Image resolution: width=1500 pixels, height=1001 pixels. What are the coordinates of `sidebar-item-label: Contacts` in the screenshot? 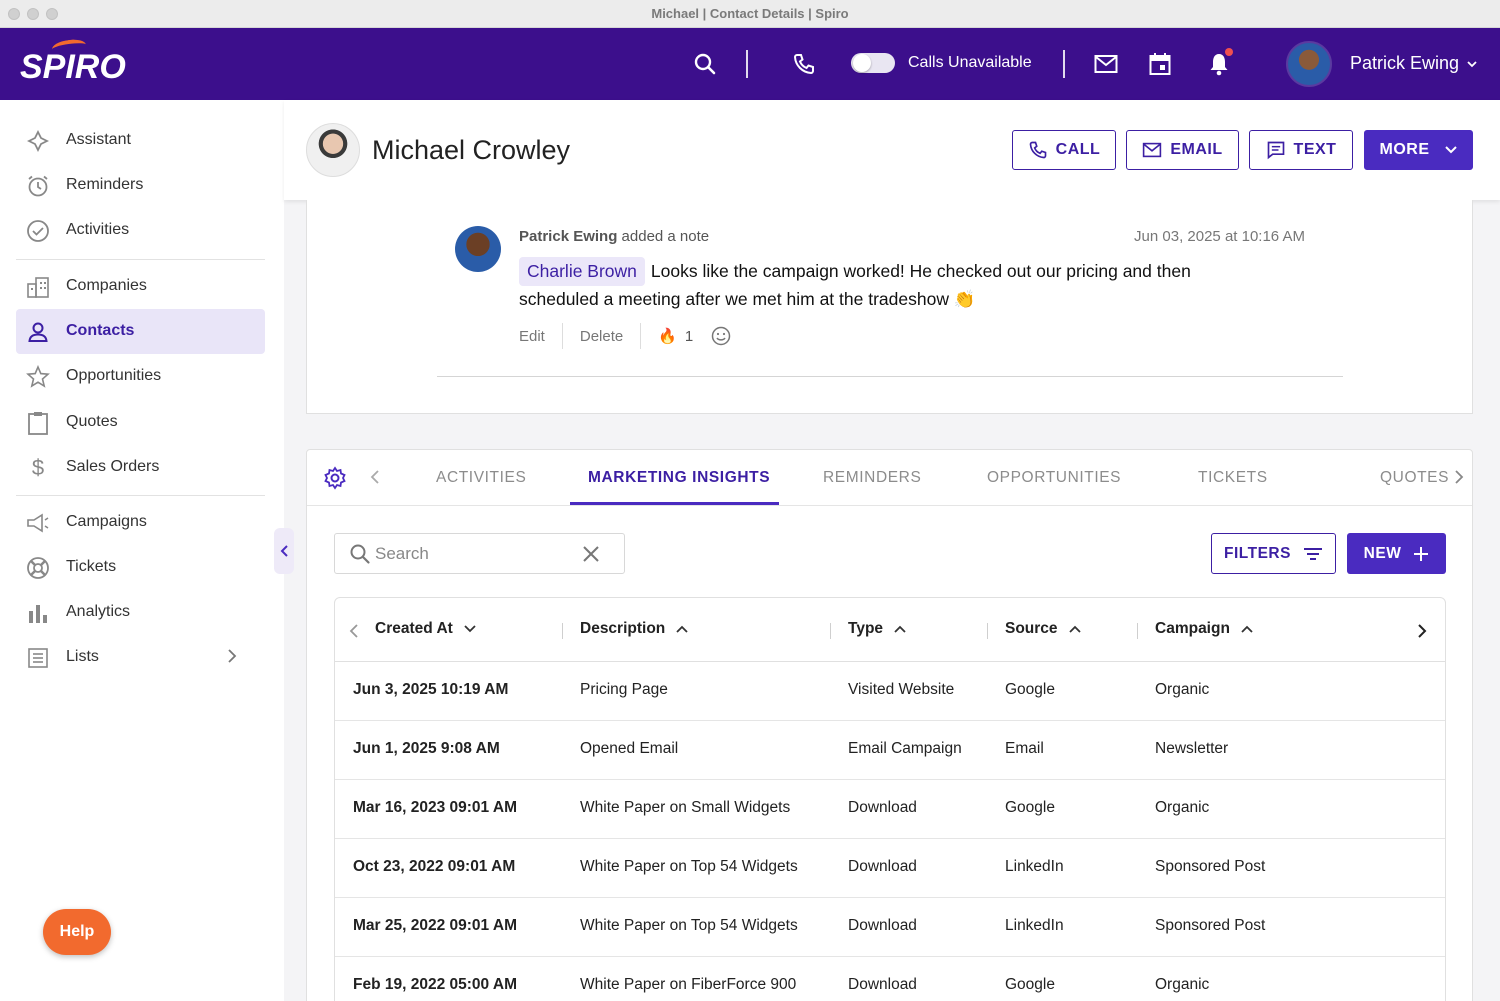 It's located at (100, 330).